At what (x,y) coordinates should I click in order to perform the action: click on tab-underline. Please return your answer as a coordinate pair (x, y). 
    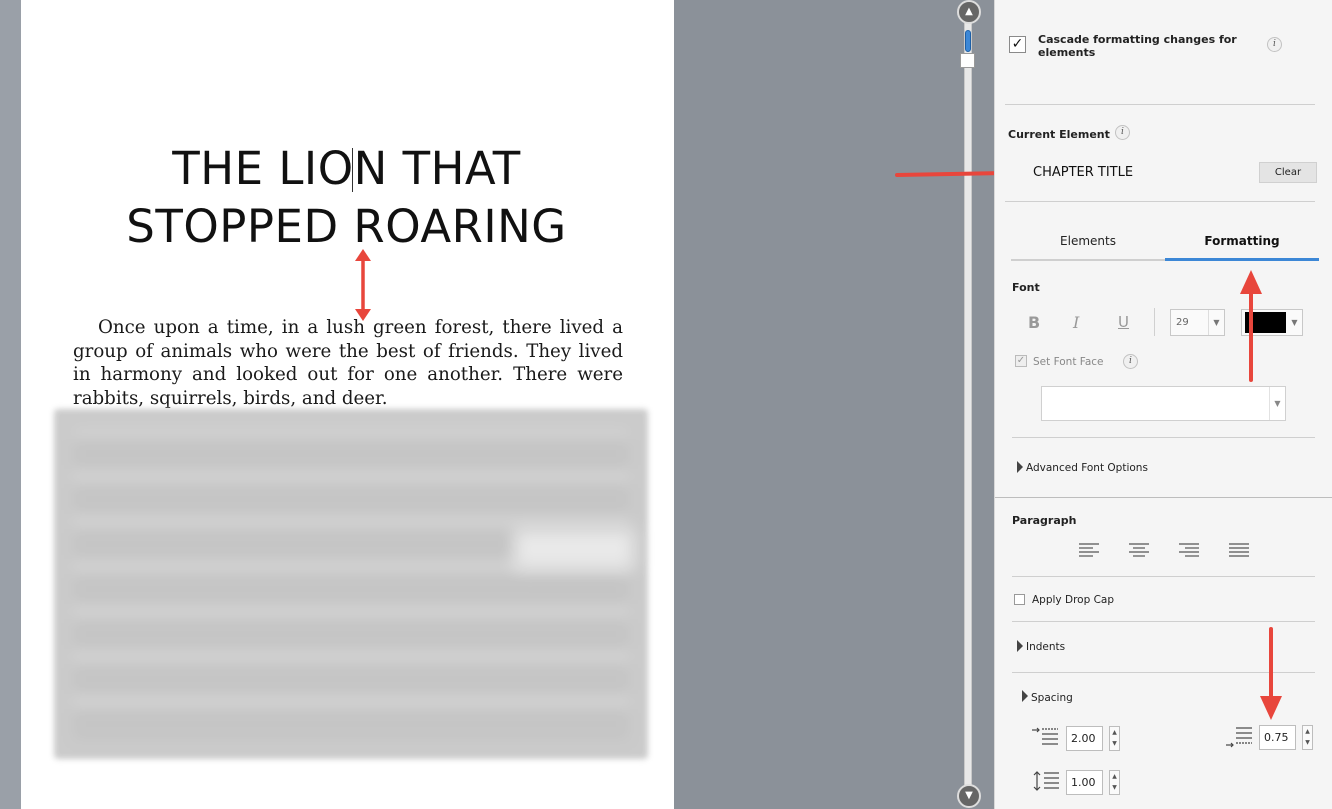
    Looking at the image, I should click on (1088, 260).